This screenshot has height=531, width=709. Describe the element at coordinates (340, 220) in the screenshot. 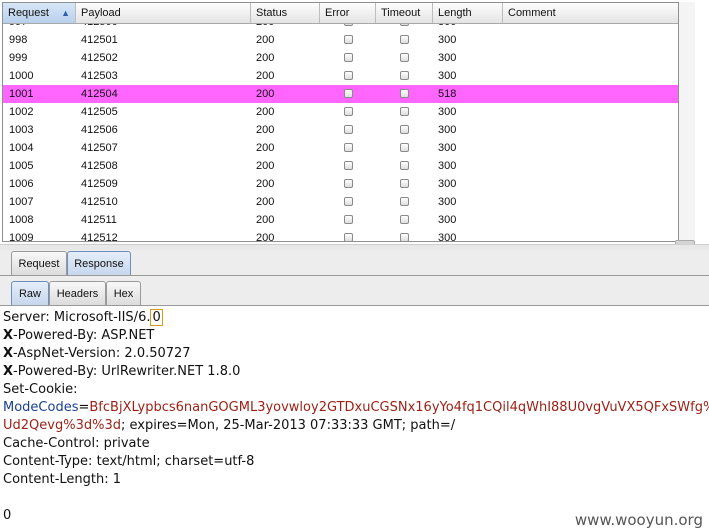

I see `table-row: 1008 412511 200 300` at that location.